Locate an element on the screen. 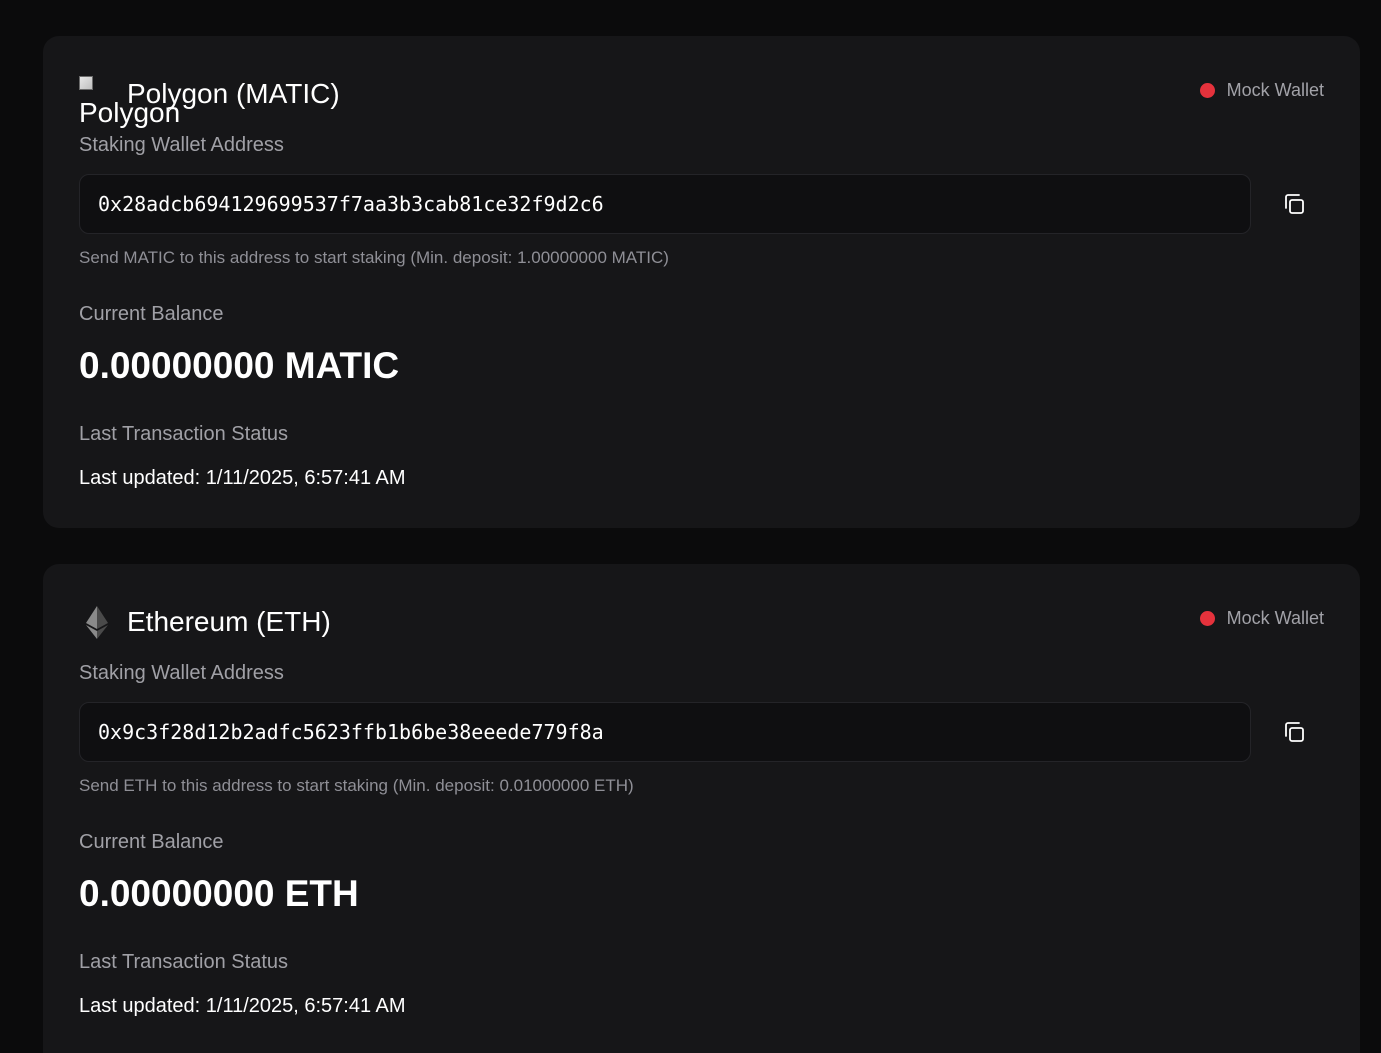  ethereum-icon is located at coordinates (97, 622).